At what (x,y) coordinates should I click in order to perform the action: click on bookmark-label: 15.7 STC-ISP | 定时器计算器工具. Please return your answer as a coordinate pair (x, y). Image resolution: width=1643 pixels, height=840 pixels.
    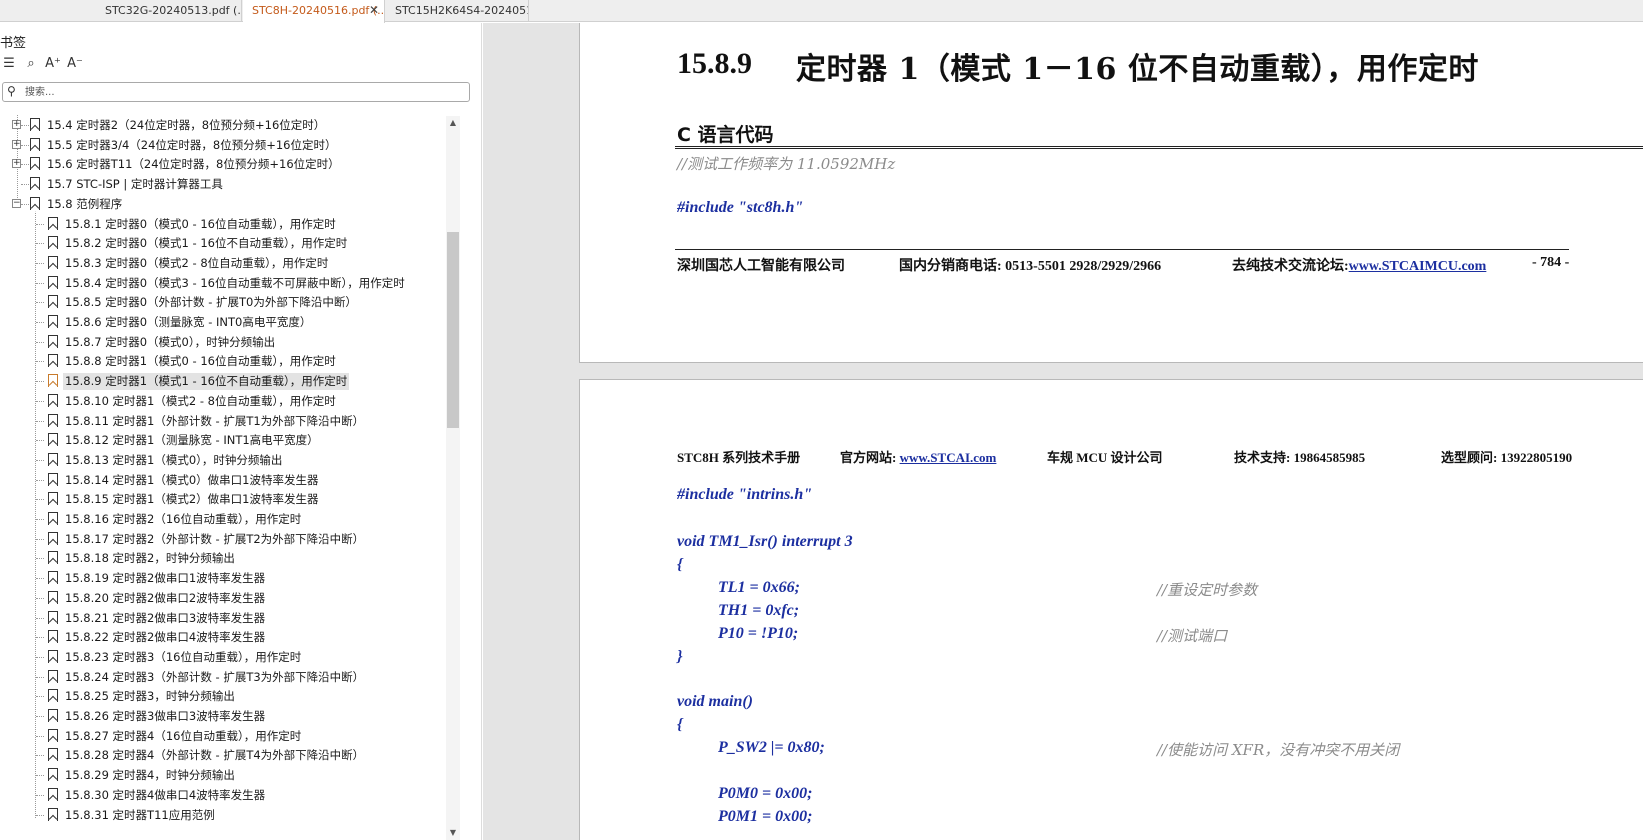
    Looking at the image, I should click on (135, 184).